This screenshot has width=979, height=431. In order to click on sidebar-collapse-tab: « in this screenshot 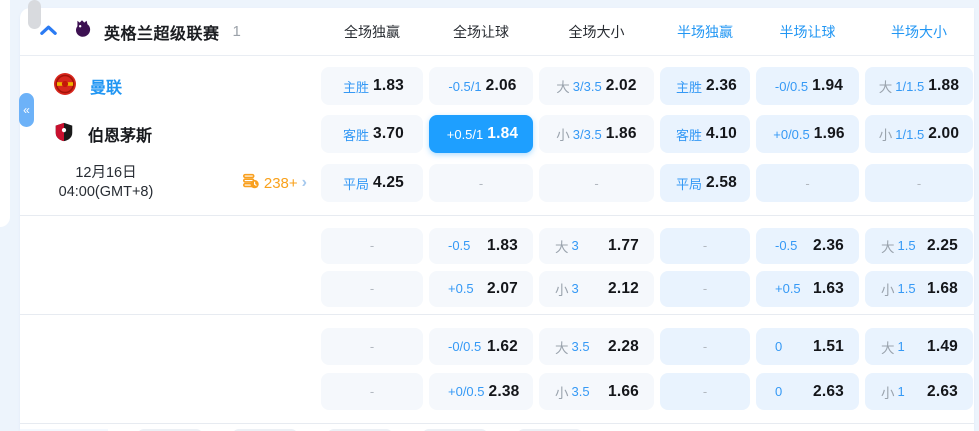, I will do `click(26, 110)`.